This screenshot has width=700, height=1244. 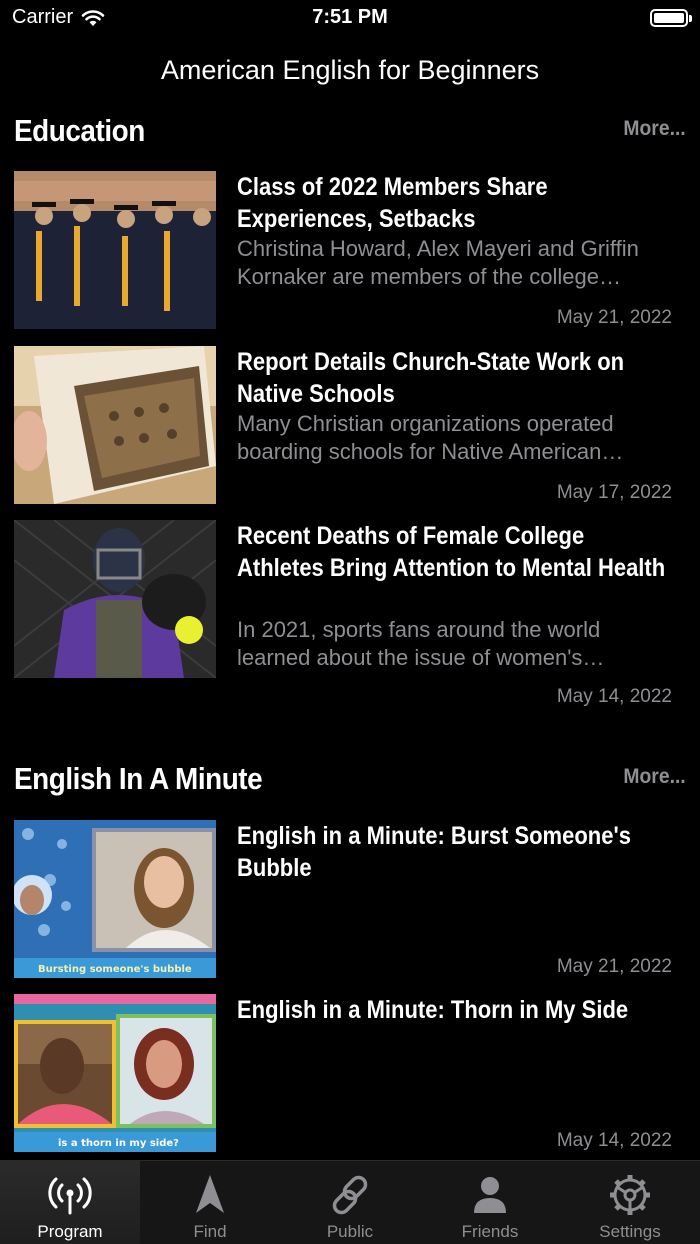 What do you see at coordinates (433, 1010) in the screenshot?
I see `article-title: English in a Minute: Thorn in My Side` at bounding box center [433, 1010].